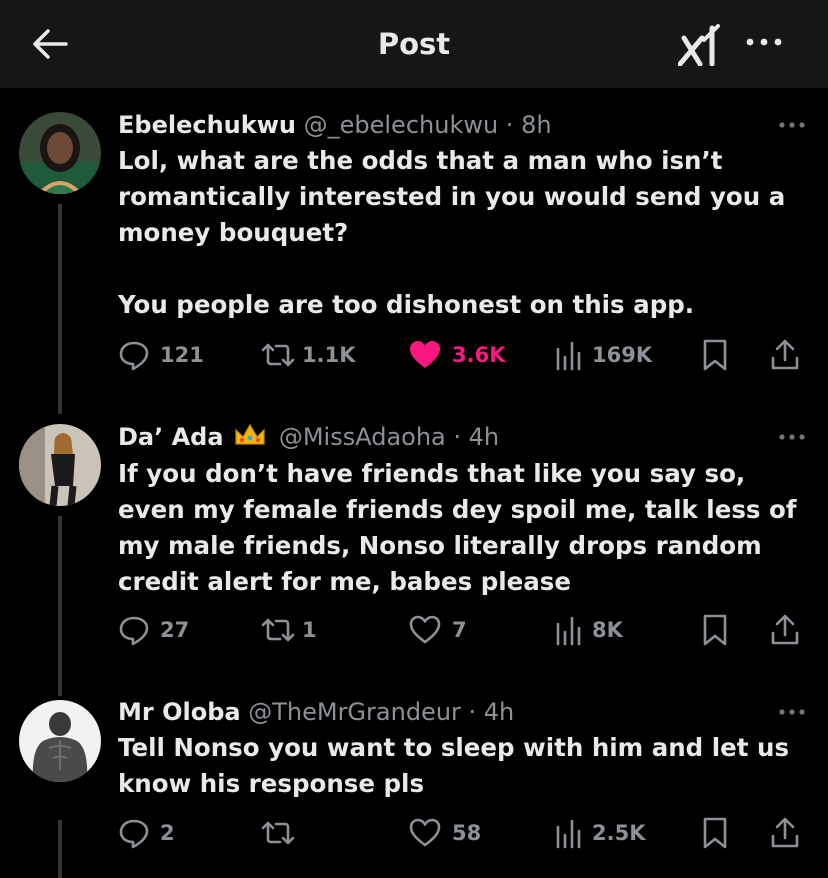 This screenshot has width=828, height=878. What do you see at coordinates (309, 630) in the screenshot?
I see `repost-count: 1` at bounding box center [309, 630].